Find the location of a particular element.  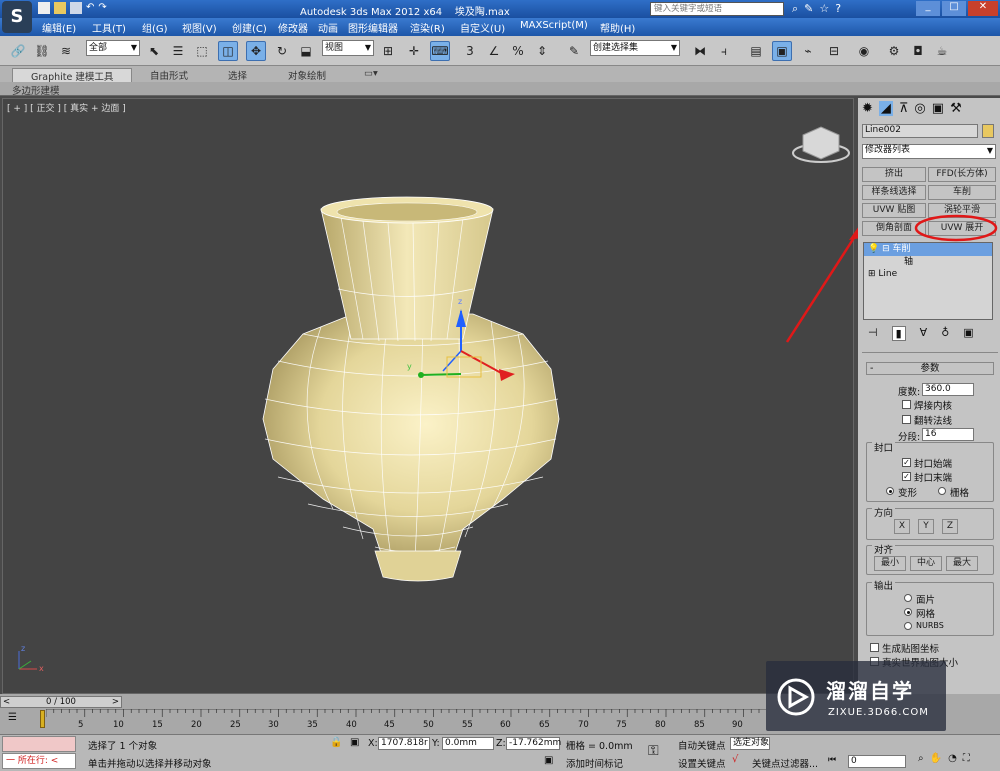

align-max-button: 最大 is located at coordinates (962, 563).